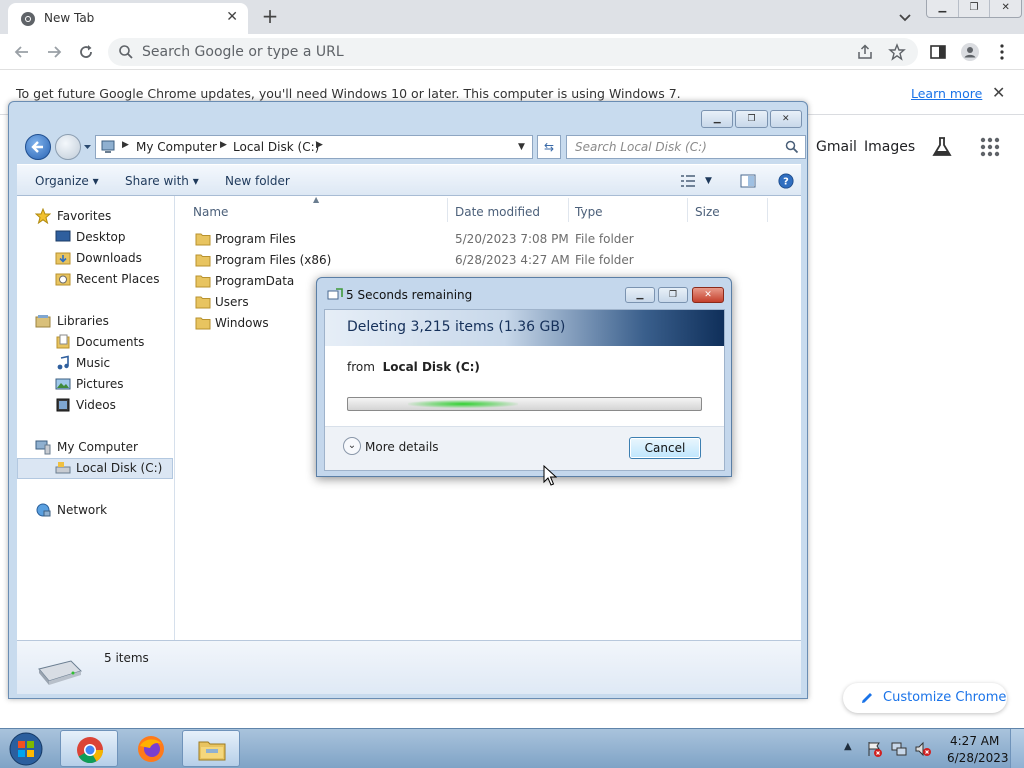 The height and width of the screenshot is (768, 1024). What do you see at coordinates (128, 18) in the screenshot?
I see `tab-new-tab: New Tab ✕` at bounding box center [128, 18].